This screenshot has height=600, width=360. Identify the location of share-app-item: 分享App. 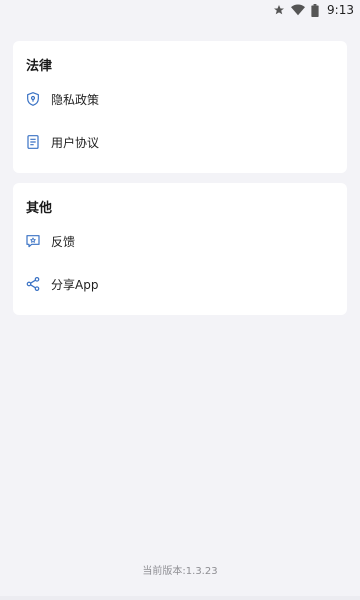
(180, 284).